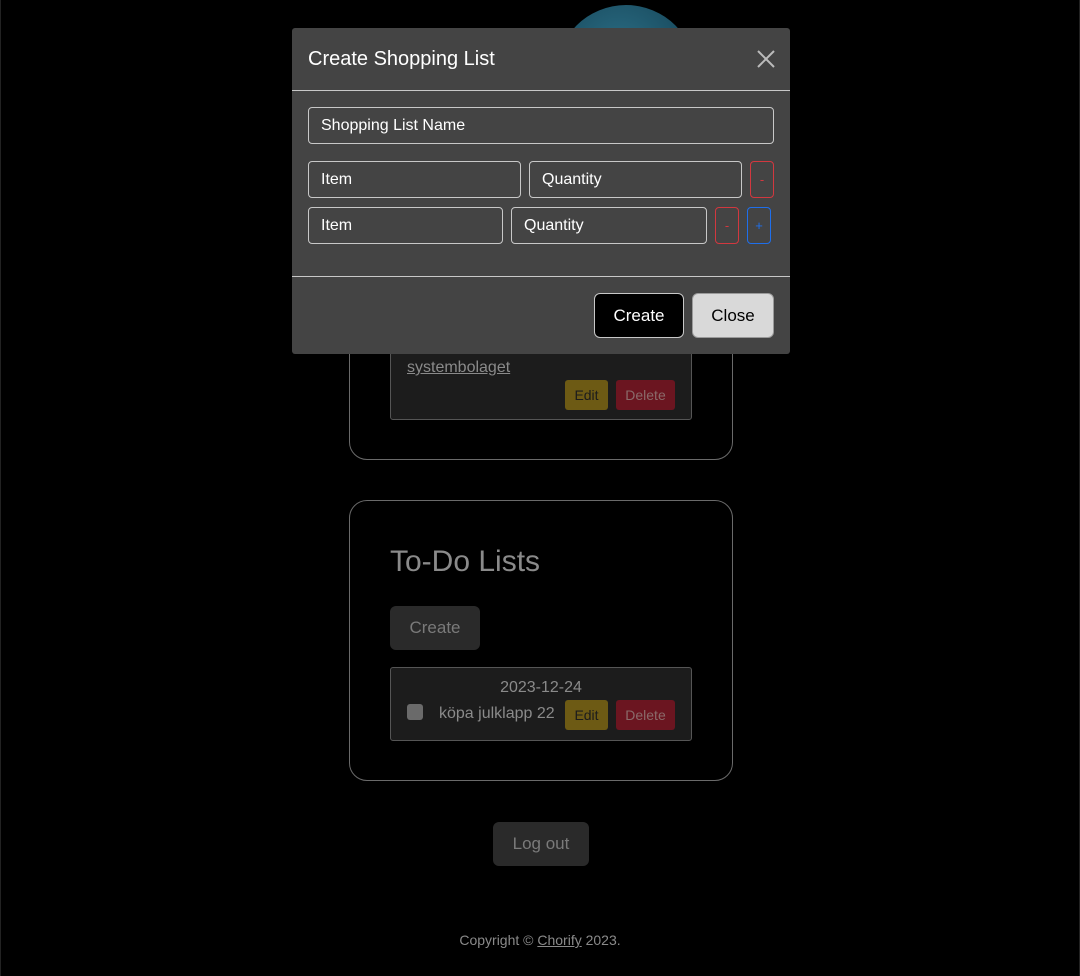 Image resolution: width=1080 pixels, height=976 pixels. What do you see at coordinates (458, 368) in the screenshot?
I see `shopping-list-link: systembolaget` at bounding box center [458, 368].